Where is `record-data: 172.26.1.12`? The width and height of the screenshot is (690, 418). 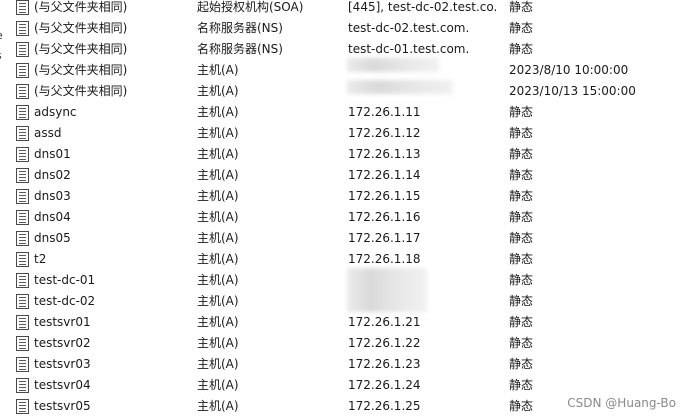 record-data: 172.26.1.12 is located at coordinates (384, 133).